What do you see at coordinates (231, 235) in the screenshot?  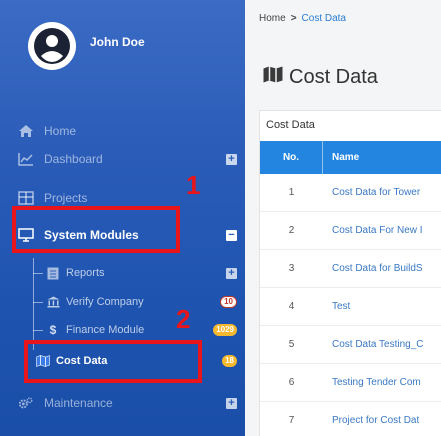 I see `collapse-toggle: −` at bounding box center [231, 235].